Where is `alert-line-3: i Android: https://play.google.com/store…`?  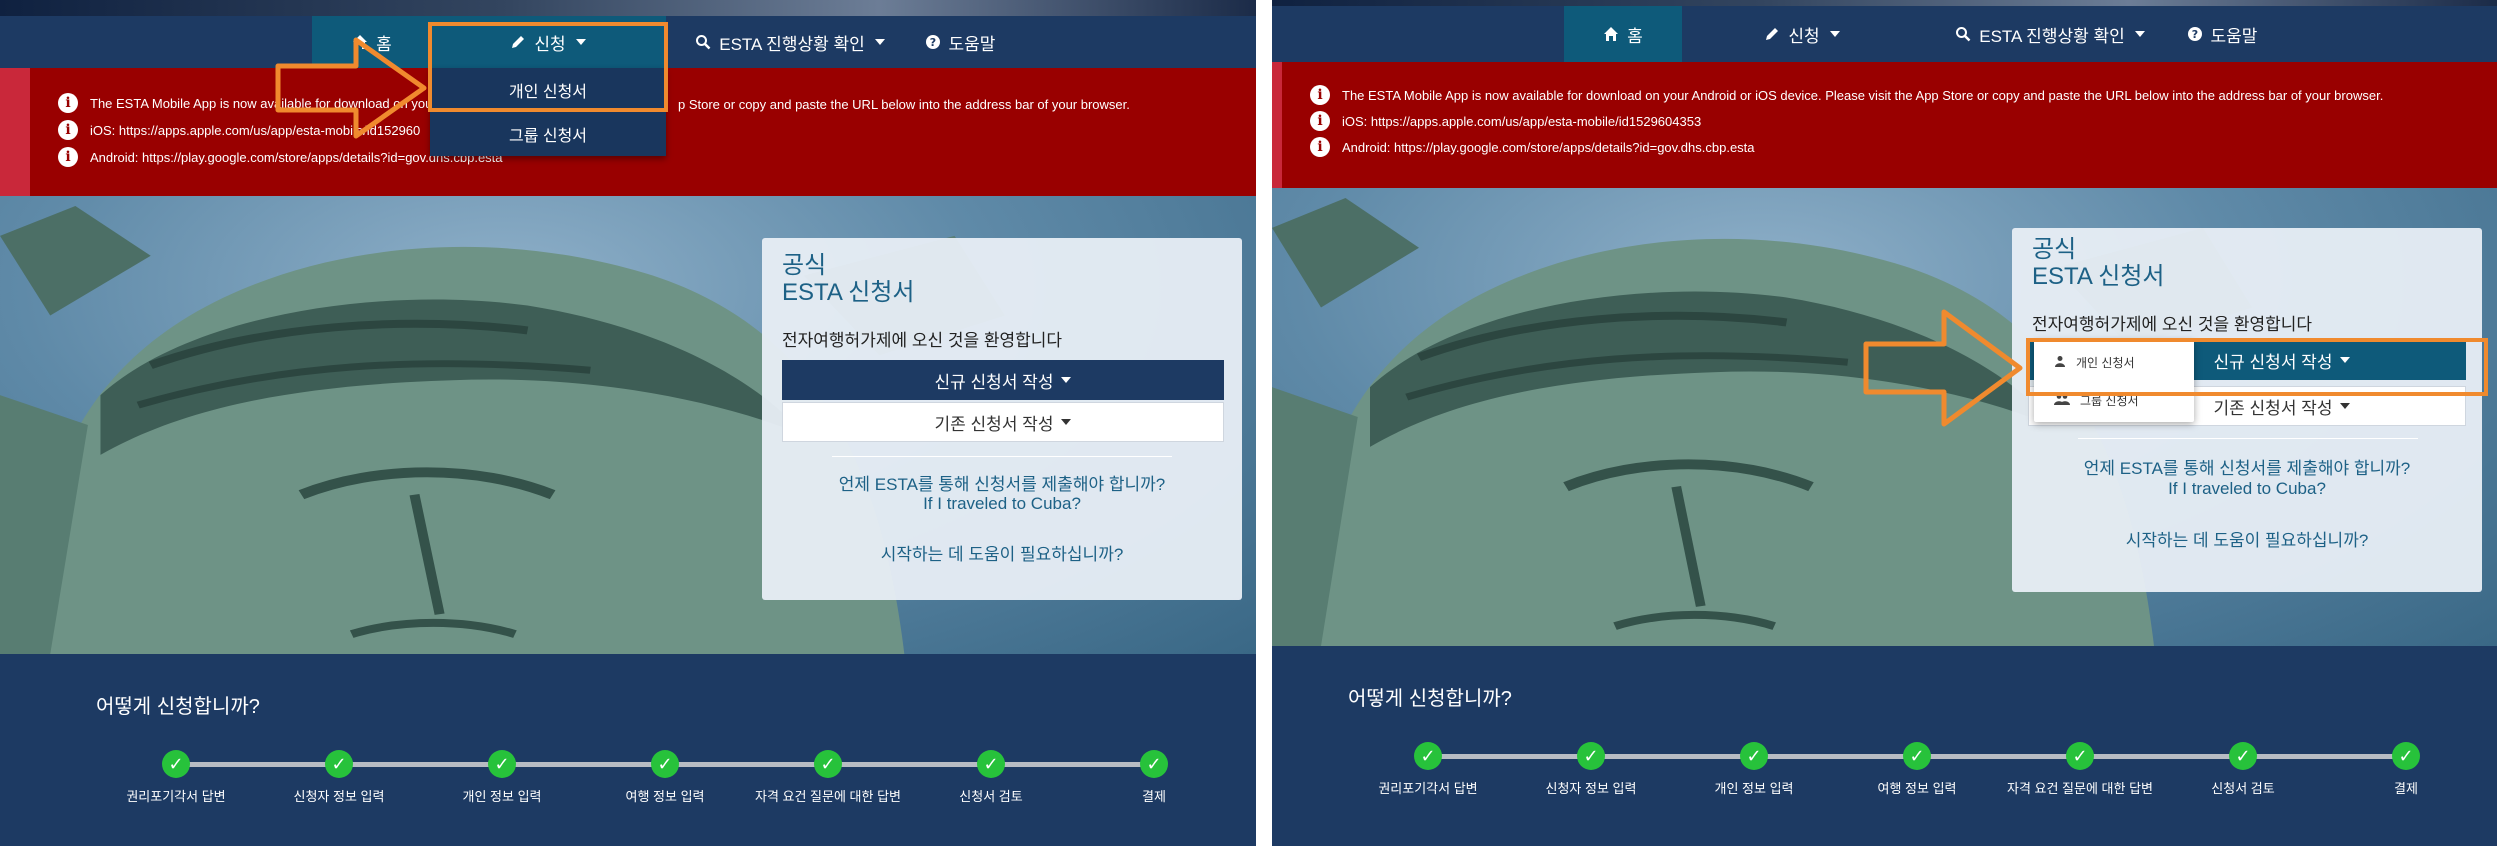
alert-line-3: i Android: https://play.google.com/store… is located at coordinates (1532, 147).